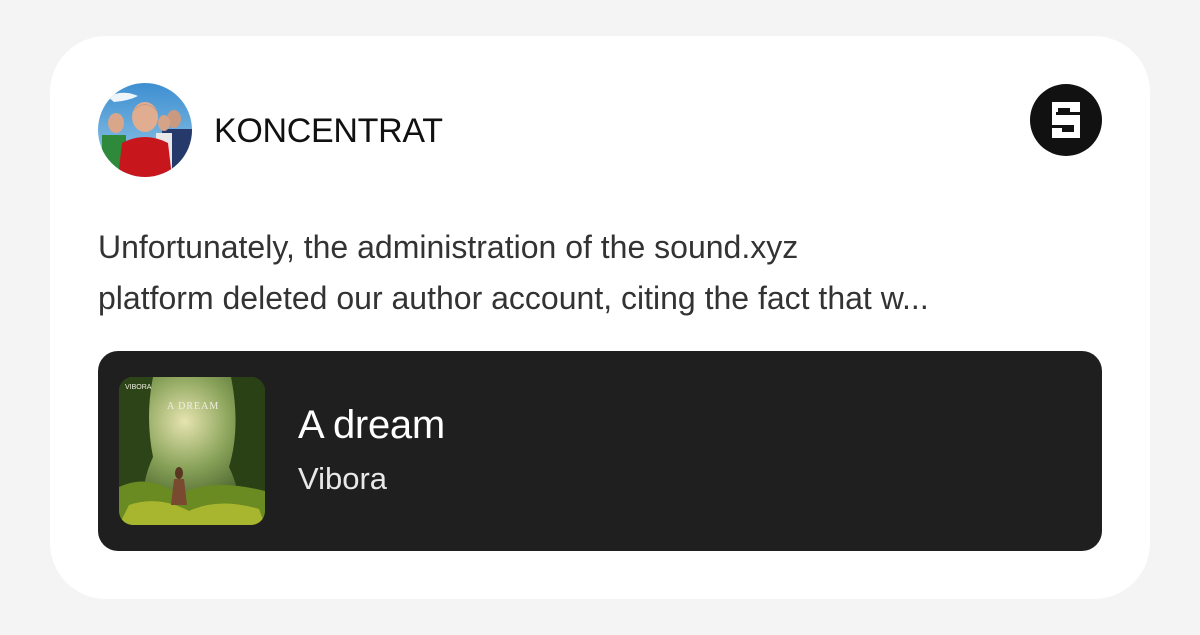 The width and height of the screenshot is (1200, 635). Describe the element at coordinates (328, 131) in the screenshot. I see `author-name: KONCENTRAT` at that location.